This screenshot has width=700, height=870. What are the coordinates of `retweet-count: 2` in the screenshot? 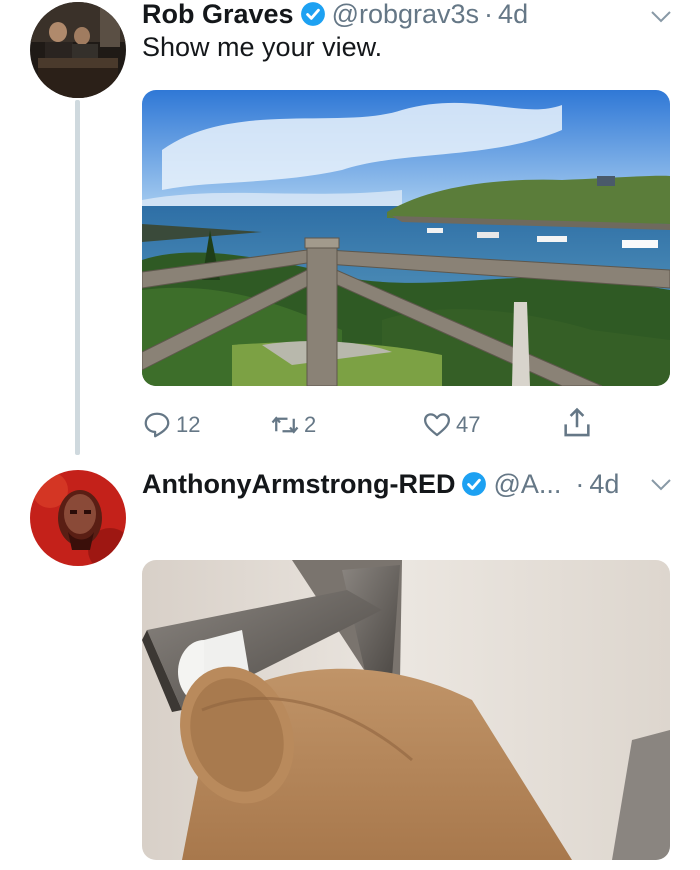 It's located at (310, 424).